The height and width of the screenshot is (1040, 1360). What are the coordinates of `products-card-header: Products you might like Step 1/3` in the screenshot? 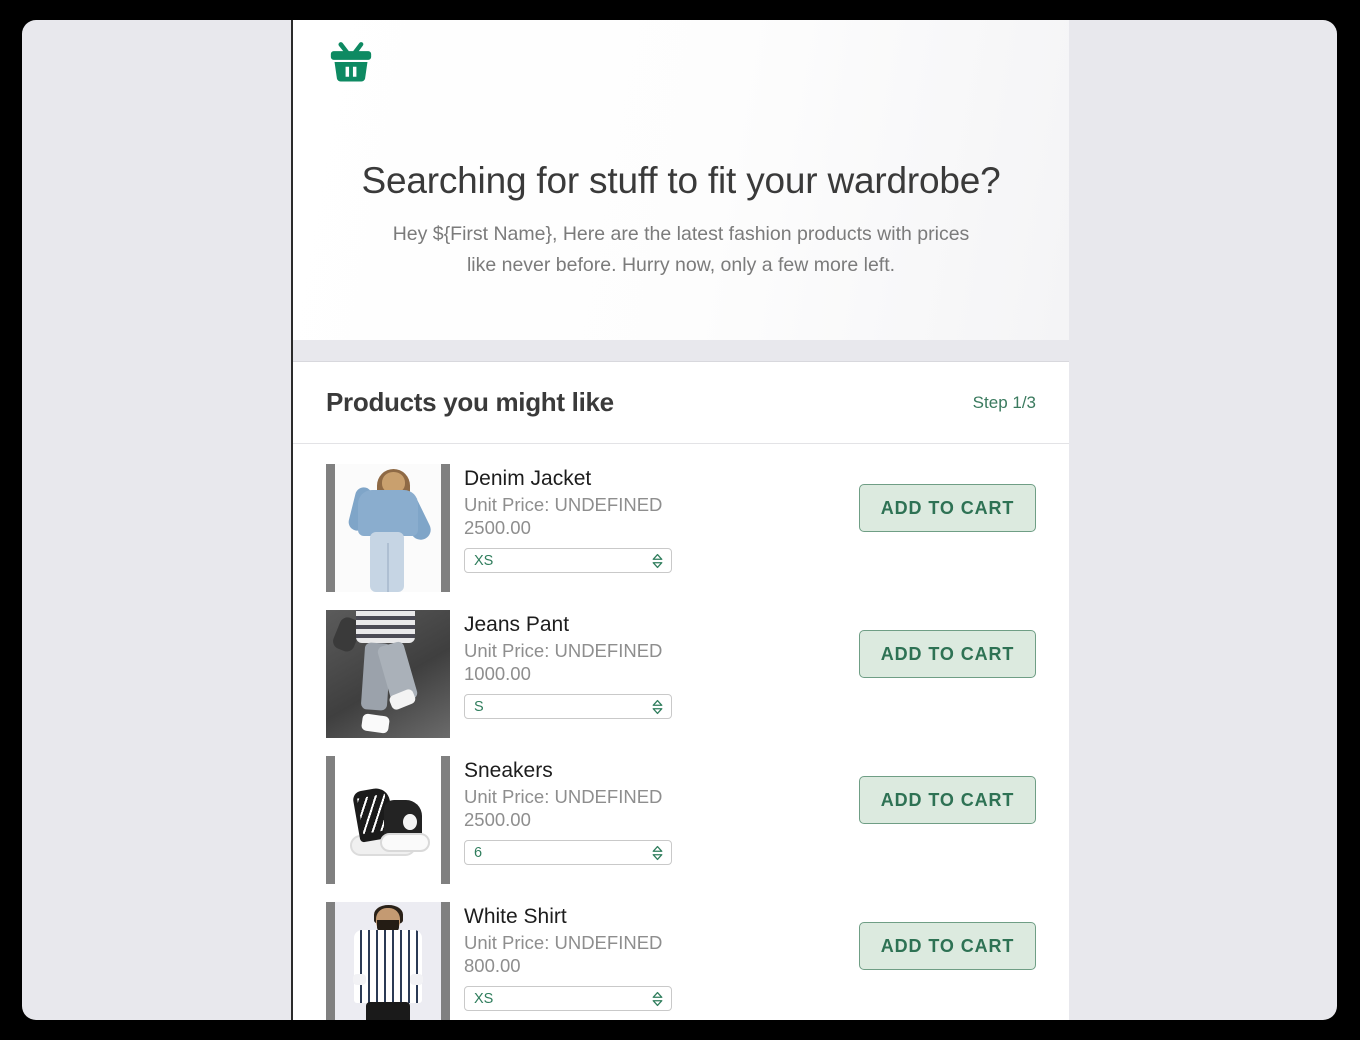 It's located at (681, 403).